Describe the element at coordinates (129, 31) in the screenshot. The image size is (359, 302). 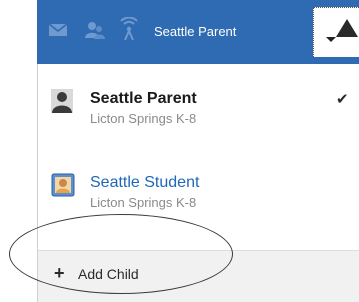
I see `signal-icon` at that location.